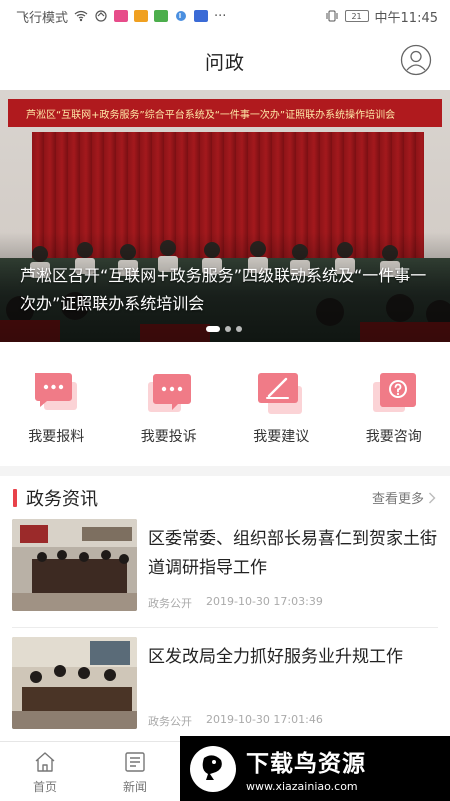 The image size is (450, 801). Describe the element at coordinates (44, 787) in the screenshot. I see `tab-home-label: 首页` at that location.